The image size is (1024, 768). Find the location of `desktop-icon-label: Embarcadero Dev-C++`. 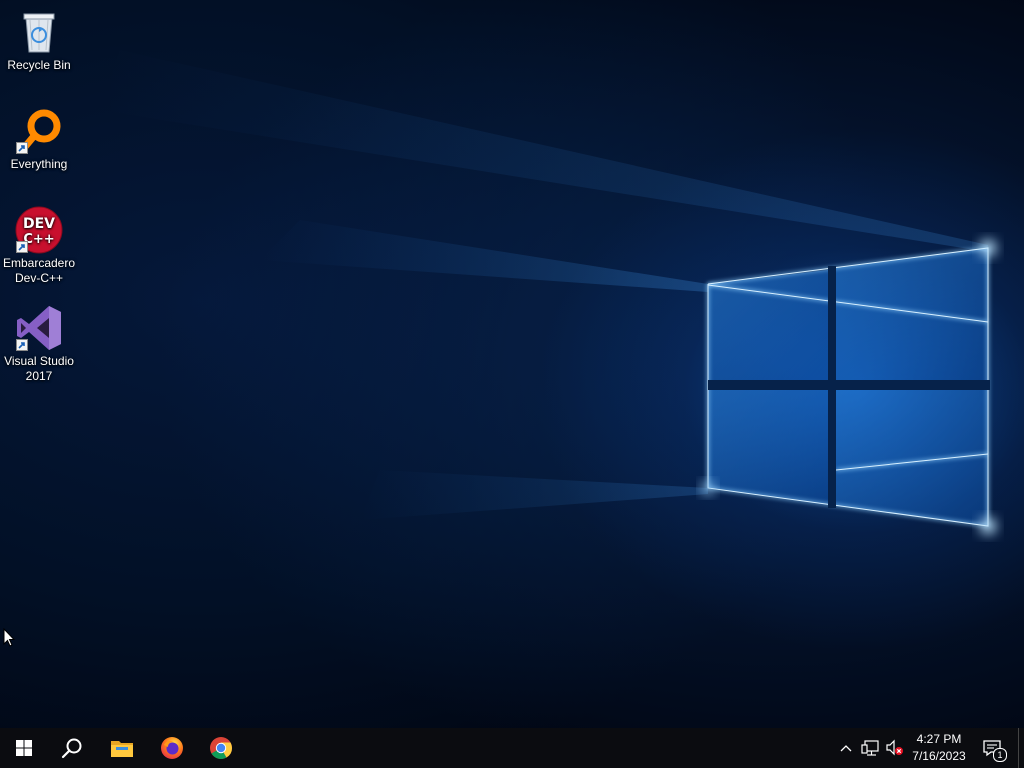

desktop-icon-label: Embarcadero Dev-C++ is located at coordinates (39, 270).